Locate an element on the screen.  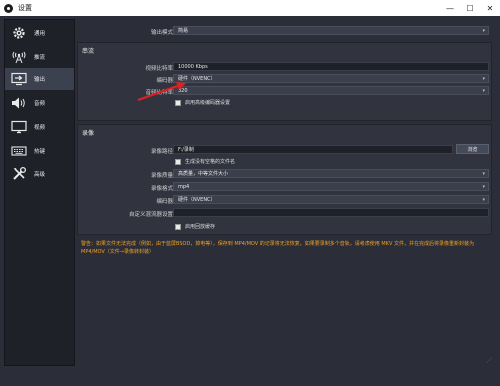
no-space-filename-label: 生成没有空格的文件名 is located at coordinates (210, 162).